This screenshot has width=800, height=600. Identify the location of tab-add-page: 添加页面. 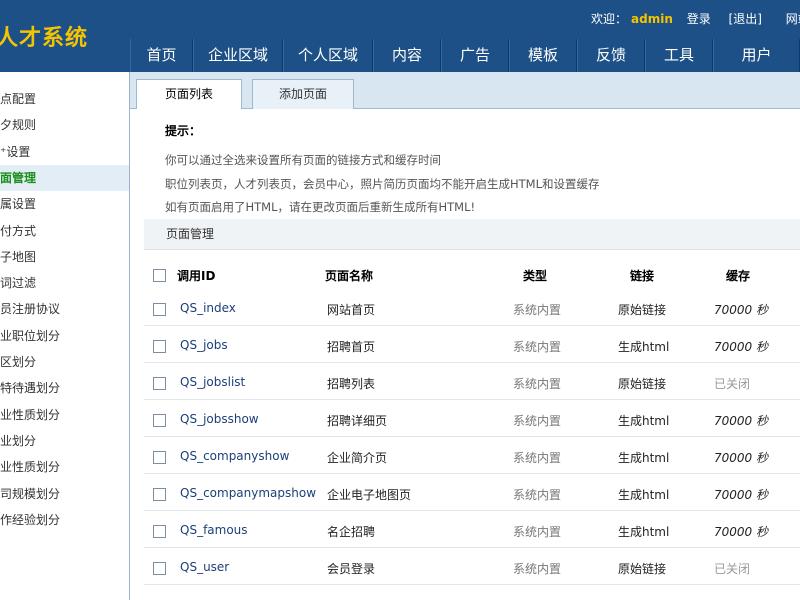
(303, 94).